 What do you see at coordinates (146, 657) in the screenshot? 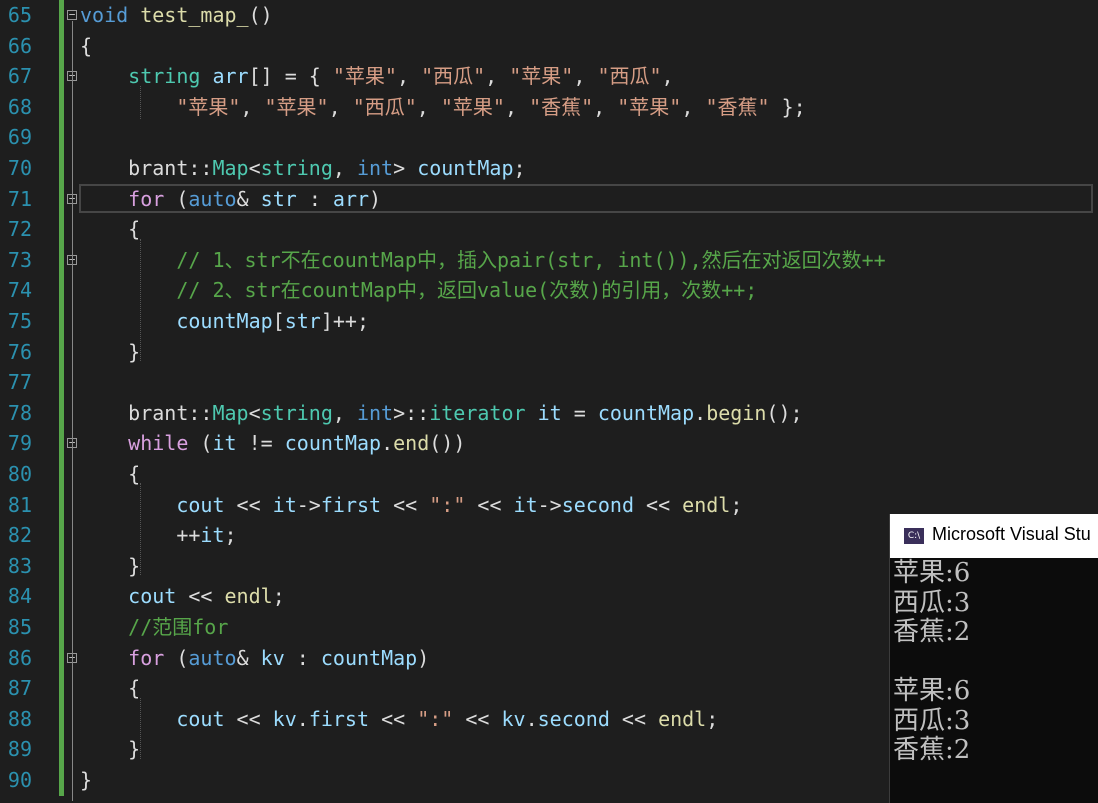
I see `code-token: for` at bounding box center [146, 657].